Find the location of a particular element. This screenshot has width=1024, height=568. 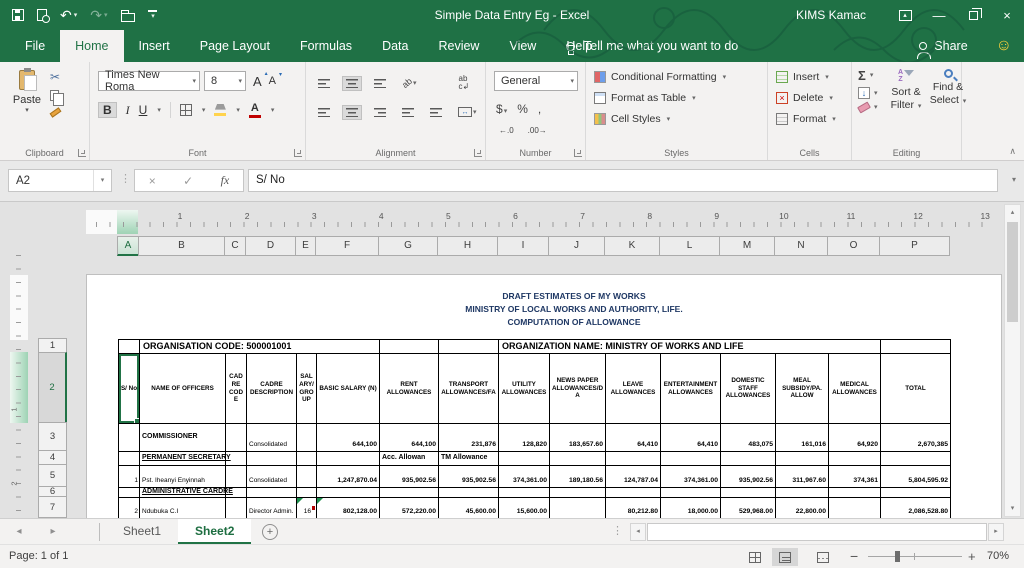

cell-r4c7: Acc. Allowan is located at coordinates (409, 458).